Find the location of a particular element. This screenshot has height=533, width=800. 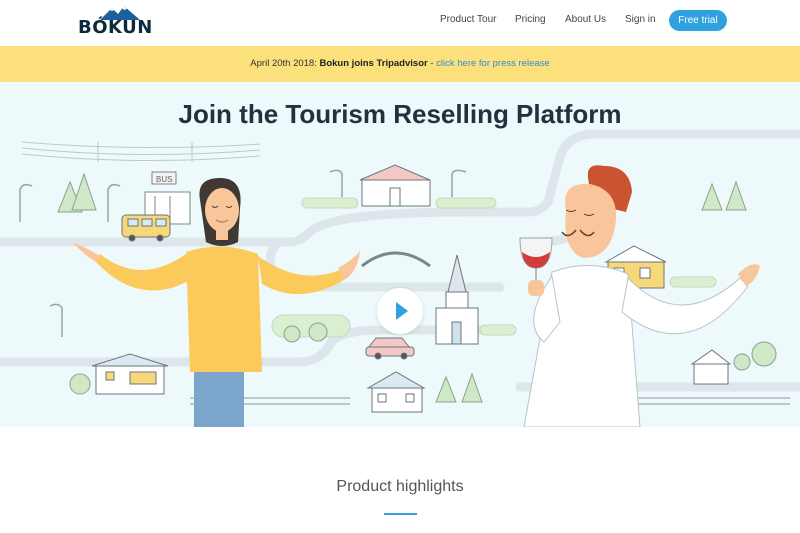

brand-name: BÓKUN is located at coordinates (115, 27).